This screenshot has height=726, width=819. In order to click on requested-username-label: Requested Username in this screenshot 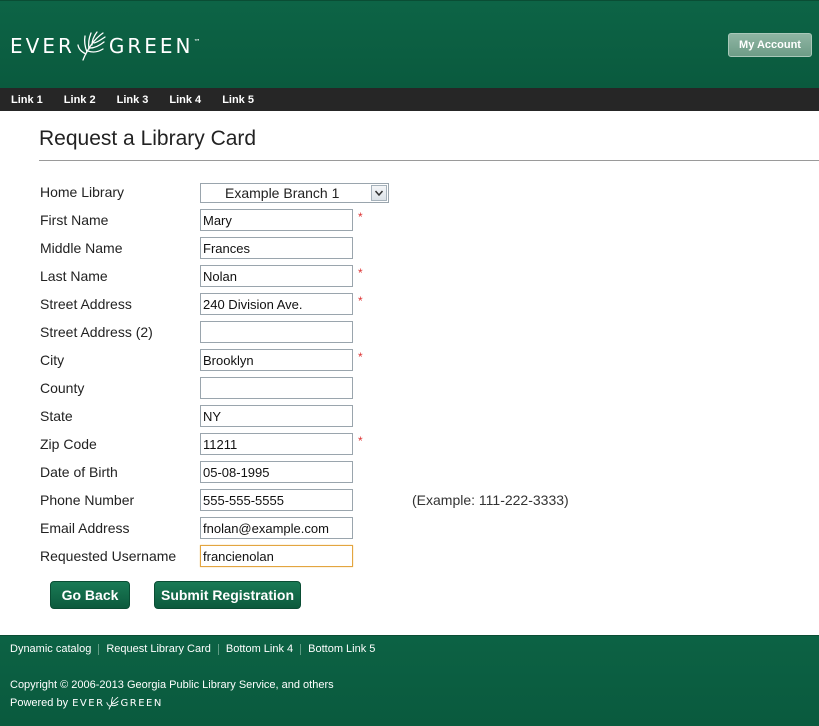, I will do `click(108, 556)`.